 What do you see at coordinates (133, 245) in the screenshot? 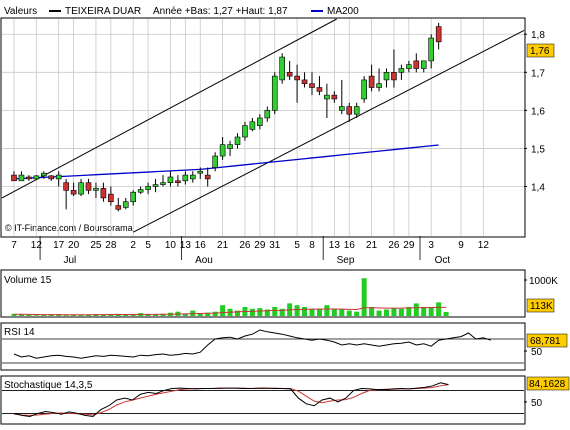
I see `x-tick-label: 2` at bounding box center [133, 245].